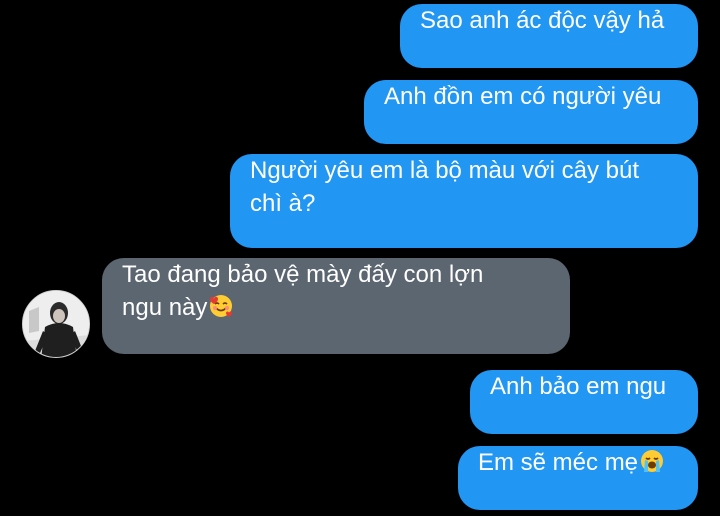 This screenshot has height=516, width=720. What do you see at coordinates (303, 274) in the screenshot?
I see `message-text-line: Tao đang bảo vệ mày đấy con lợn` at bounding box center [303, 274].